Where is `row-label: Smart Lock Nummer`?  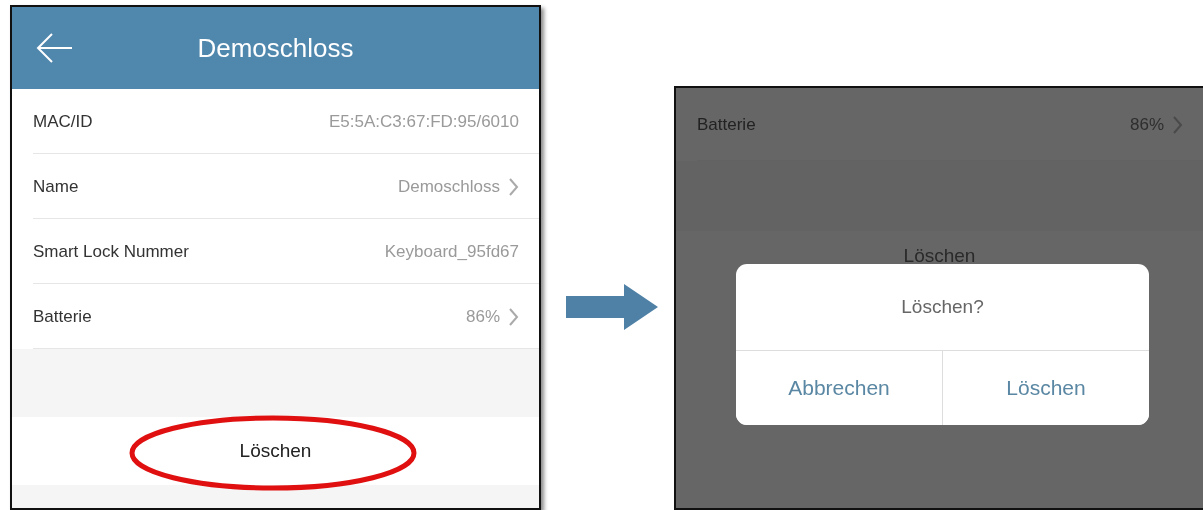 row-label: Smart Lock Nummer is located at coordinates (111, 251).